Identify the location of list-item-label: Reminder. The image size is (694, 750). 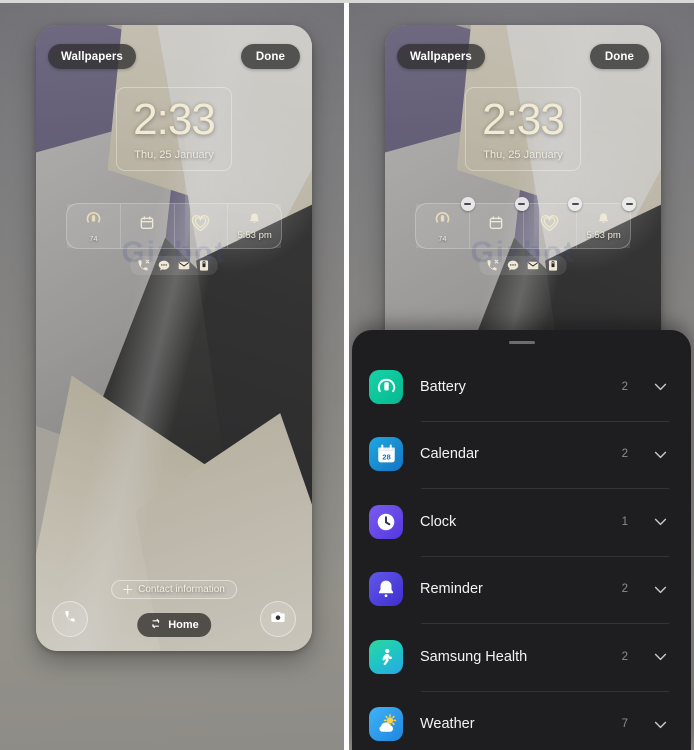
(451, 589).